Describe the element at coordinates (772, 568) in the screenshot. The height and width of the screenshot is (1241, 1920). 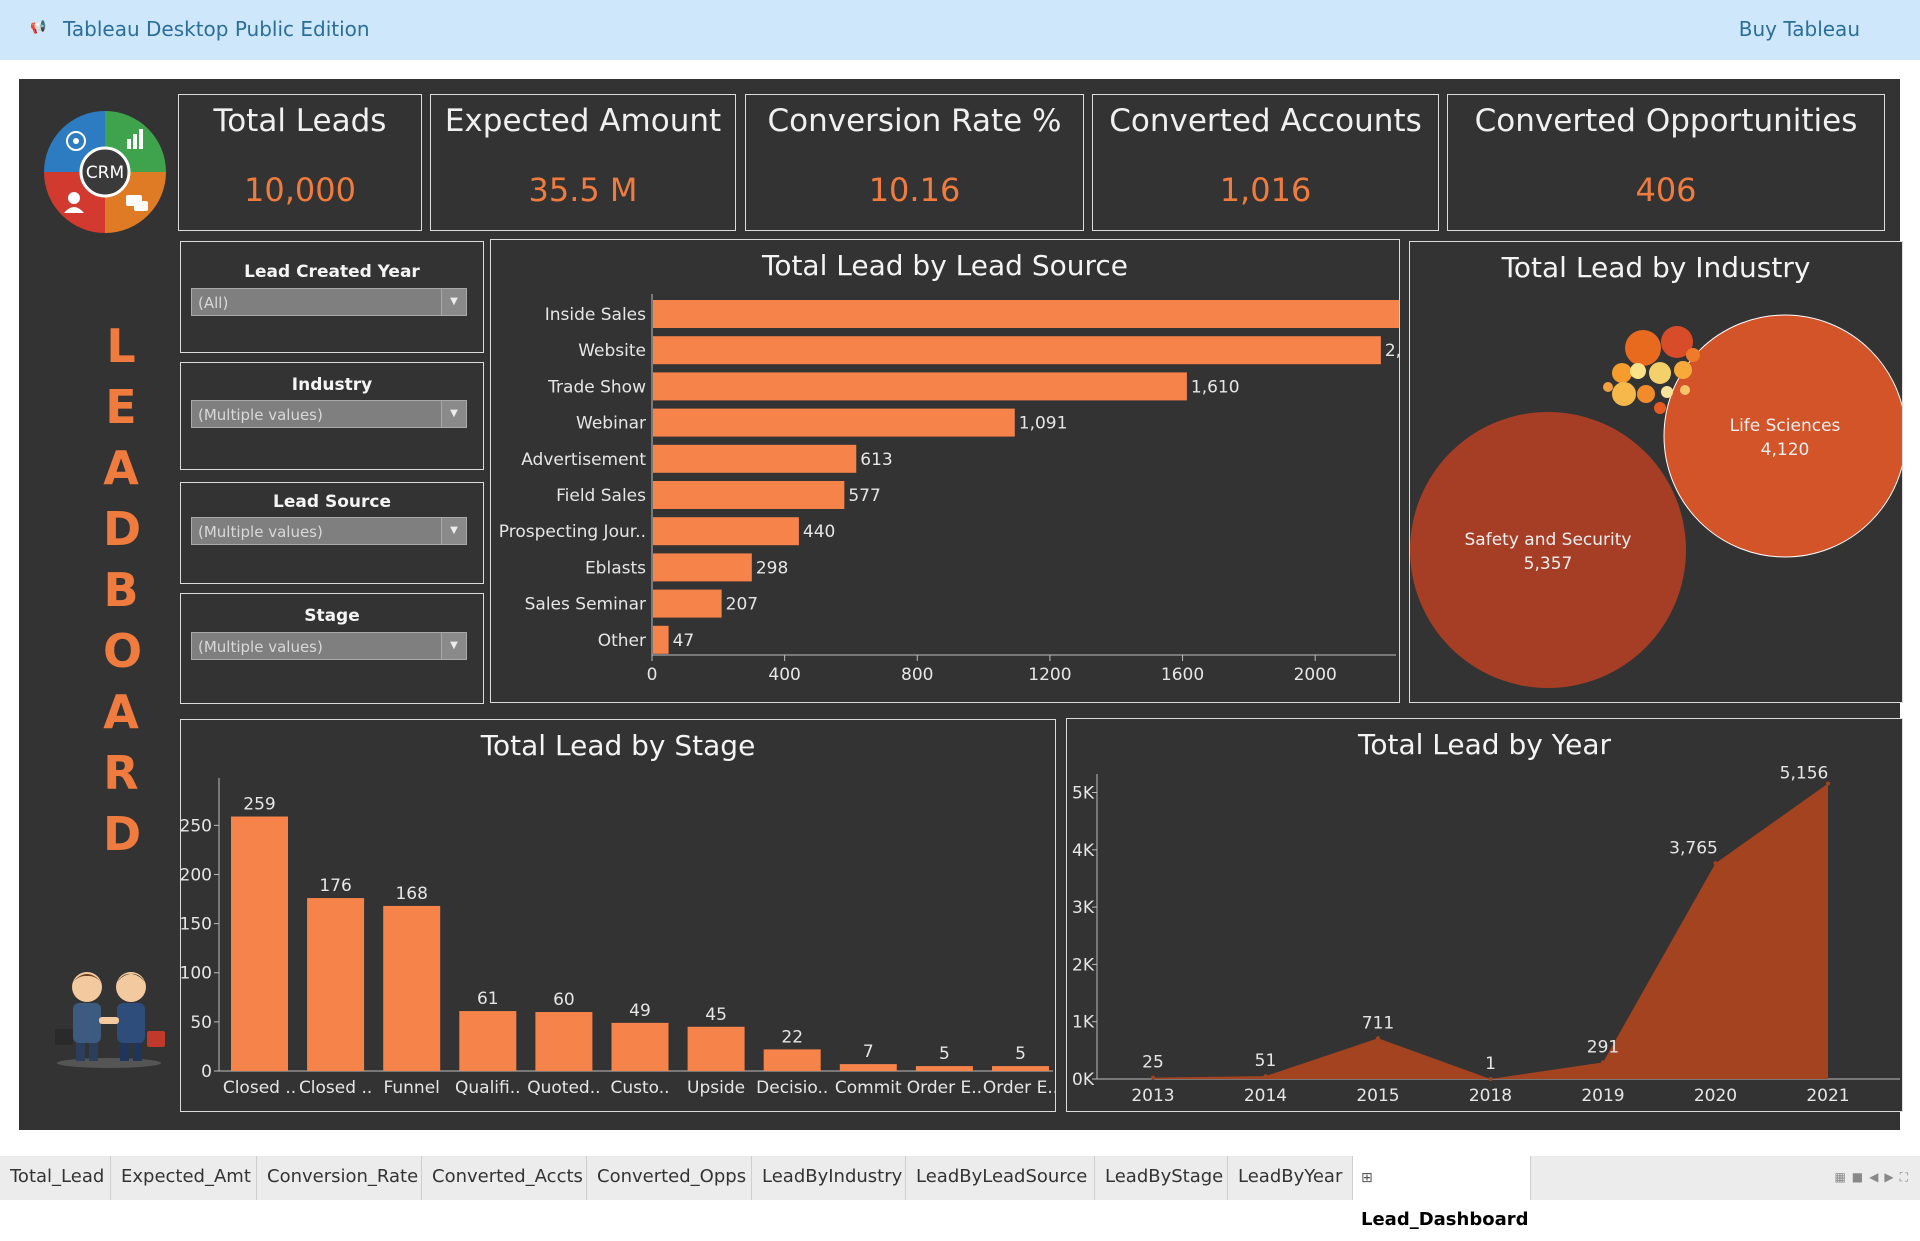
I see `data-label: 298` at that location.